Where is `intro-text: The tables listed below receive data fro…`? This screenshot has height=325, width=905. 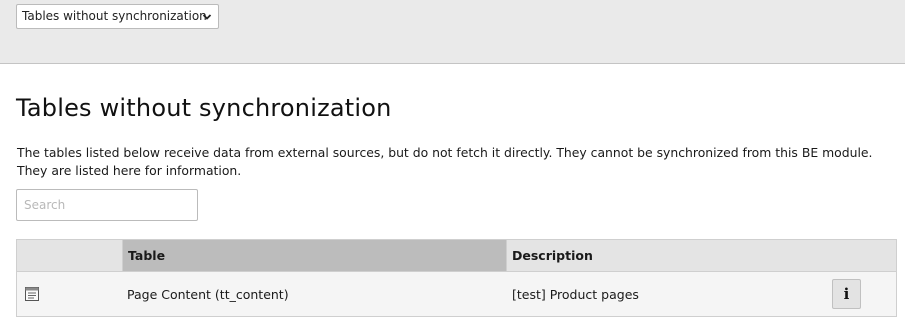 intro-text: The tables listed below receive data fro… is located at coordinates (445, 161).